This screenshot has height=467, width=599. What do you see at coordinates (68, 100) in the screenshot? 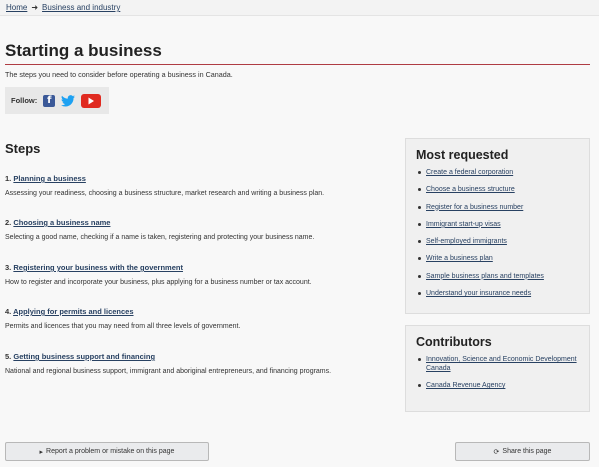
I see `twitter-icon` at bounding box center [68, 100].